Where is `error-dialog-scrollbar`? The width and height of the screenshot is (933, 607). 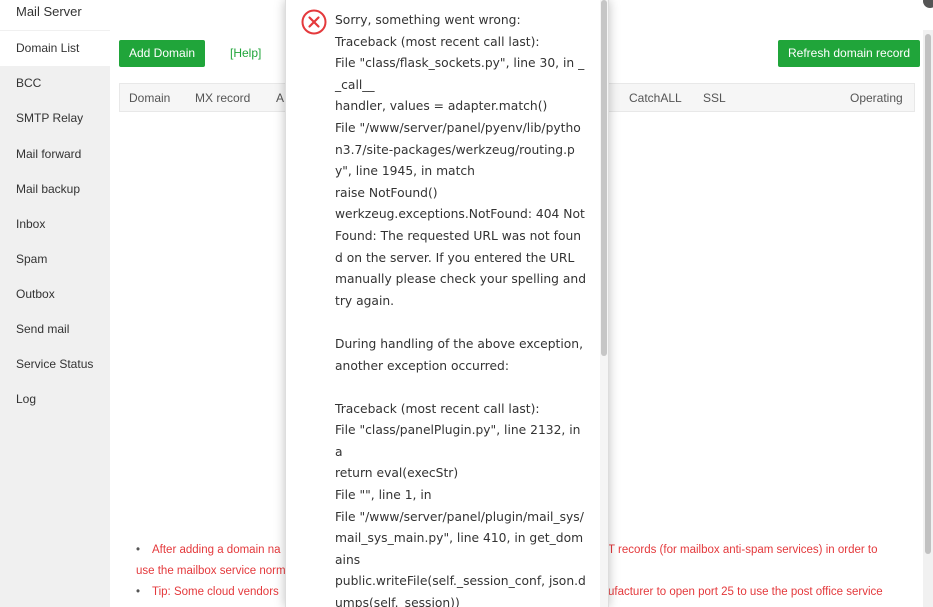
error-dialog-scrollbar is located at coordinates (604, 303).